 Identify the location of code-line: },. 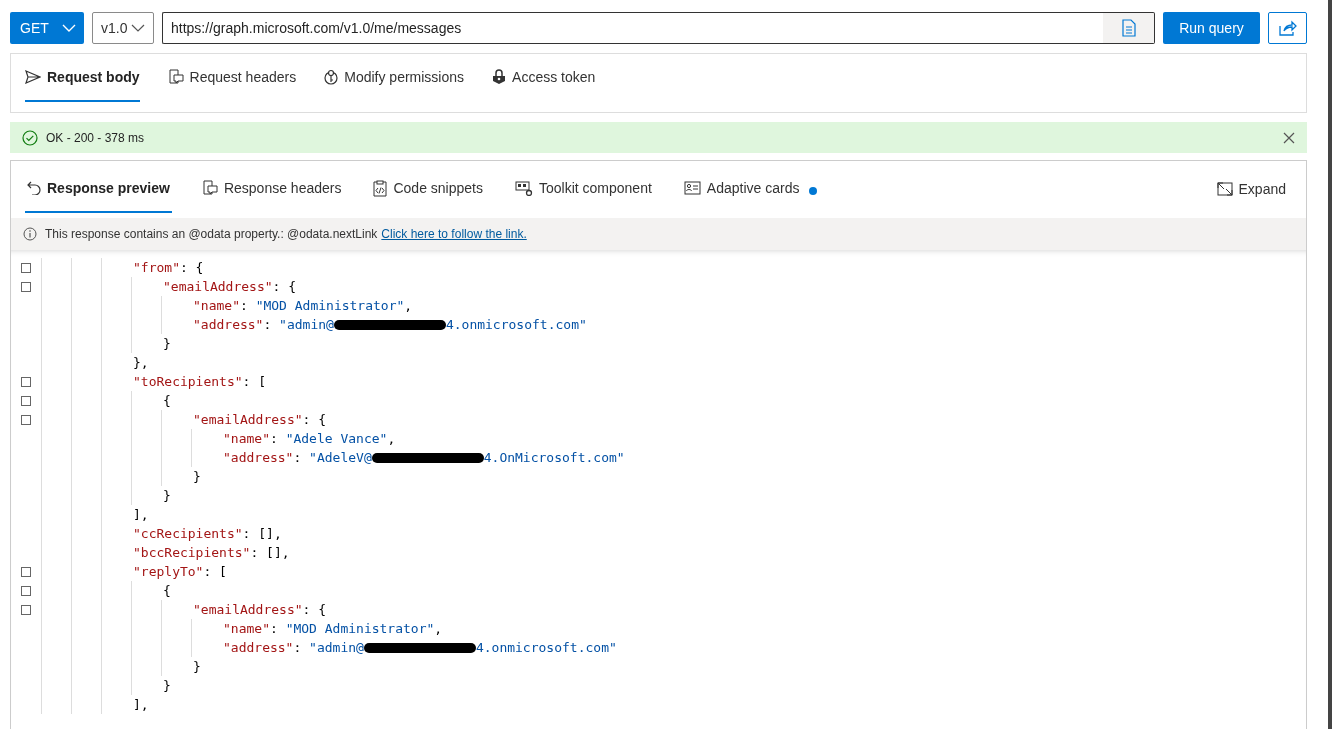
(140, 363).